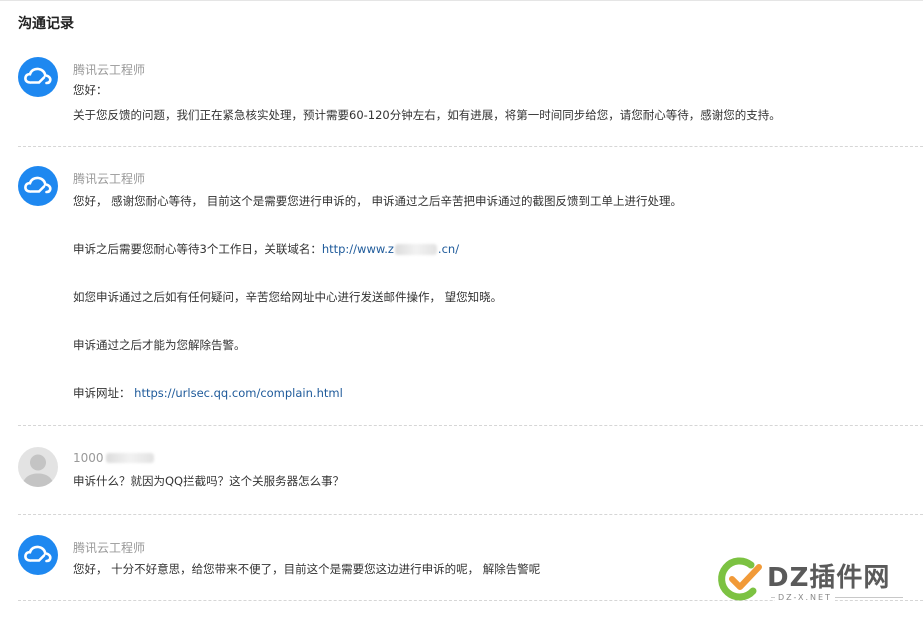 The width and height of the screenshot is (923, 623). I want to click on record-item: 1000 申诉什么？就因为QQ拦截吗？这个关服务器怎么事？, so click(470, 469).